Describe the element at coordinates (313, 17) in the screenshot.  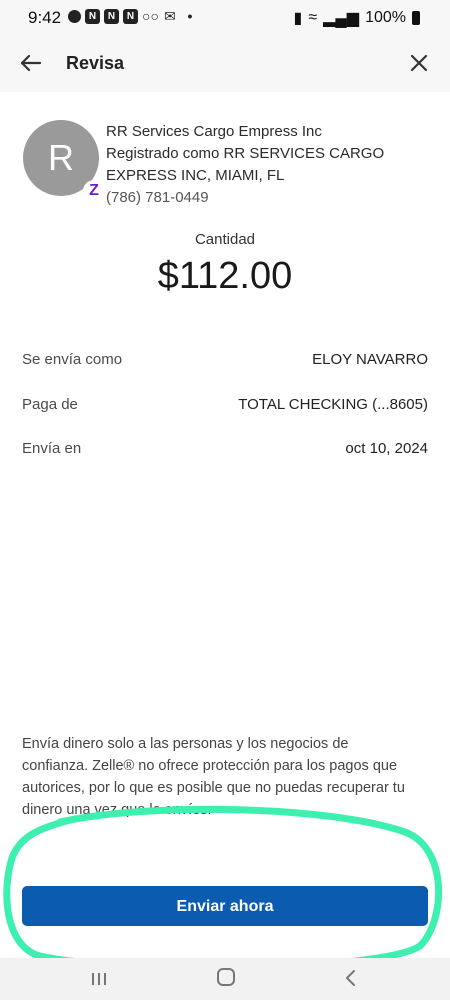
I see `wifi-icon: ≈` at that location.